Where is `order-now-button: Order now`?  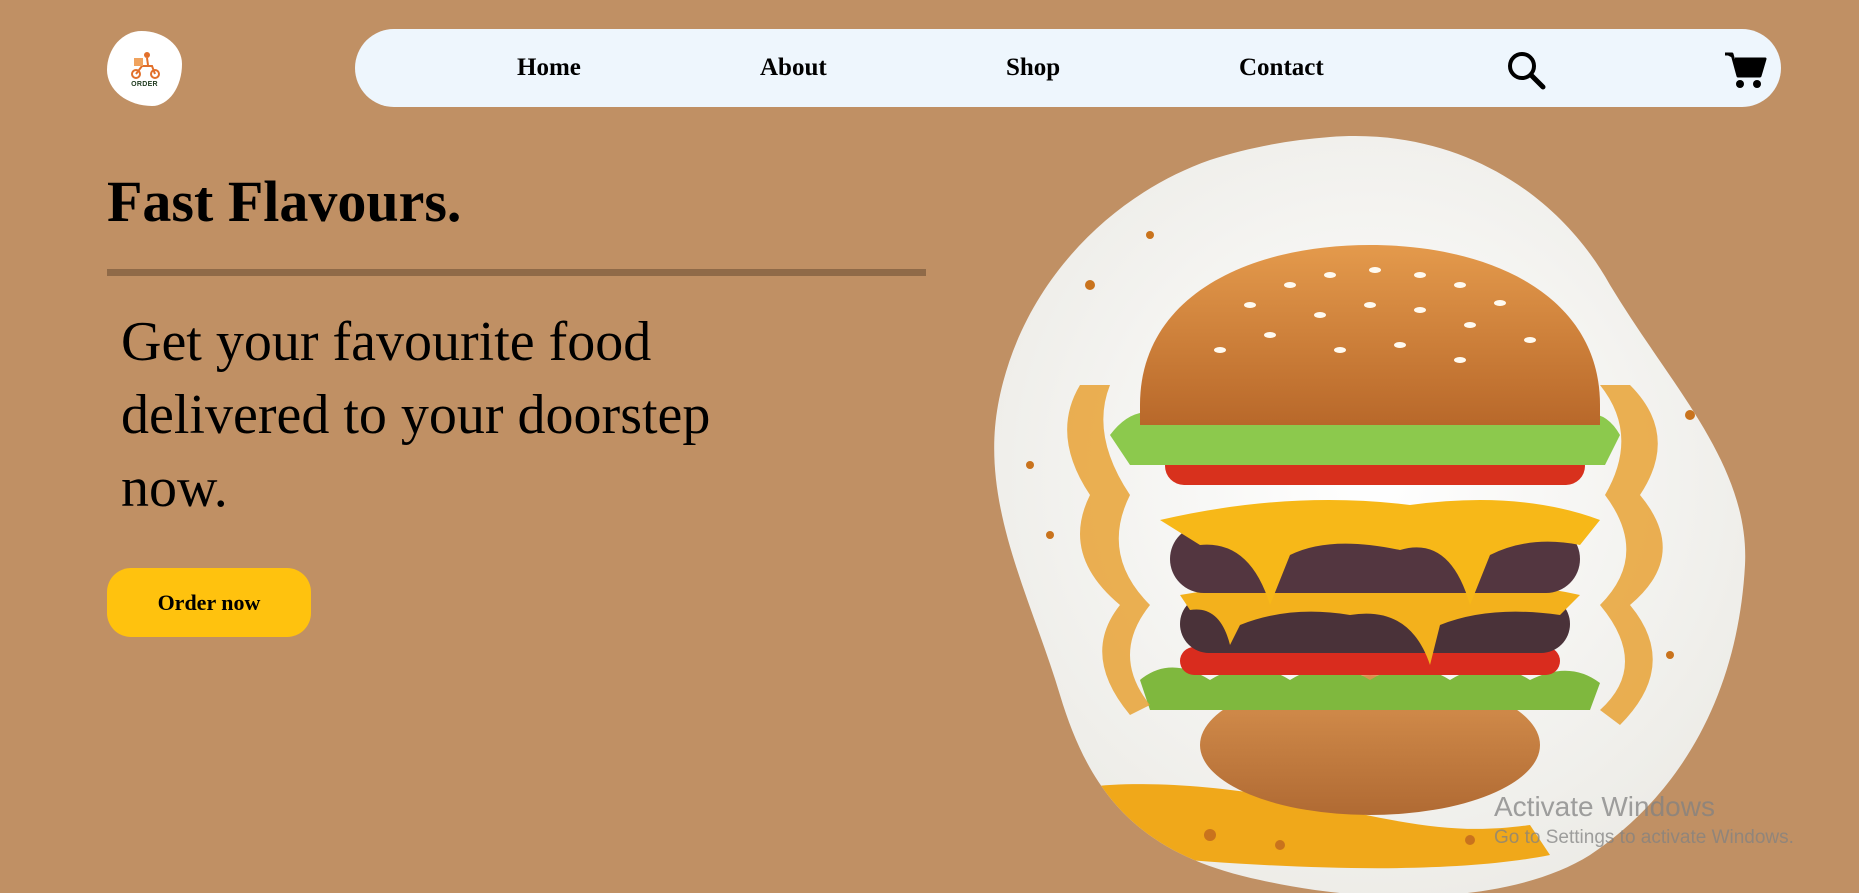 order-now-button: Order now is located at coordinates (209, 602).